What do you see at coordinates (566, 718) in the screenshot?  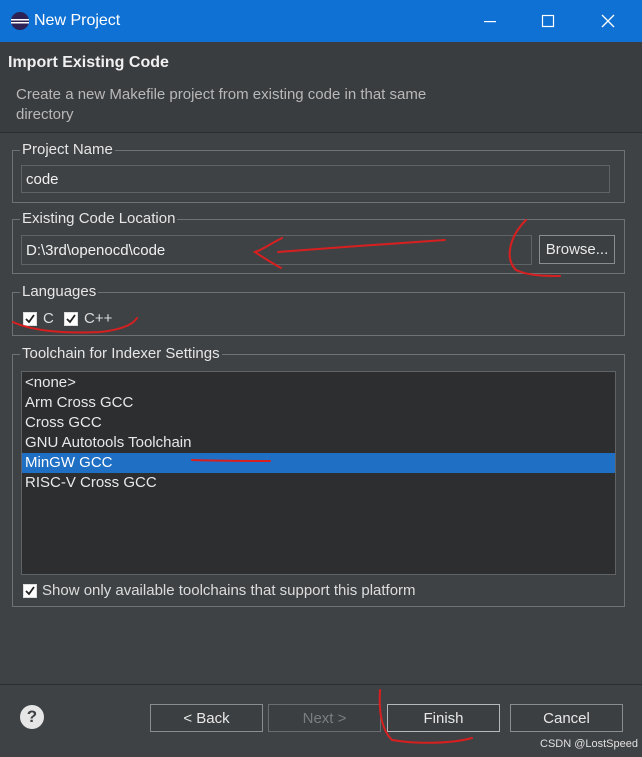 I see `cancel-button: Cancel` at bounding box center [566, 718].